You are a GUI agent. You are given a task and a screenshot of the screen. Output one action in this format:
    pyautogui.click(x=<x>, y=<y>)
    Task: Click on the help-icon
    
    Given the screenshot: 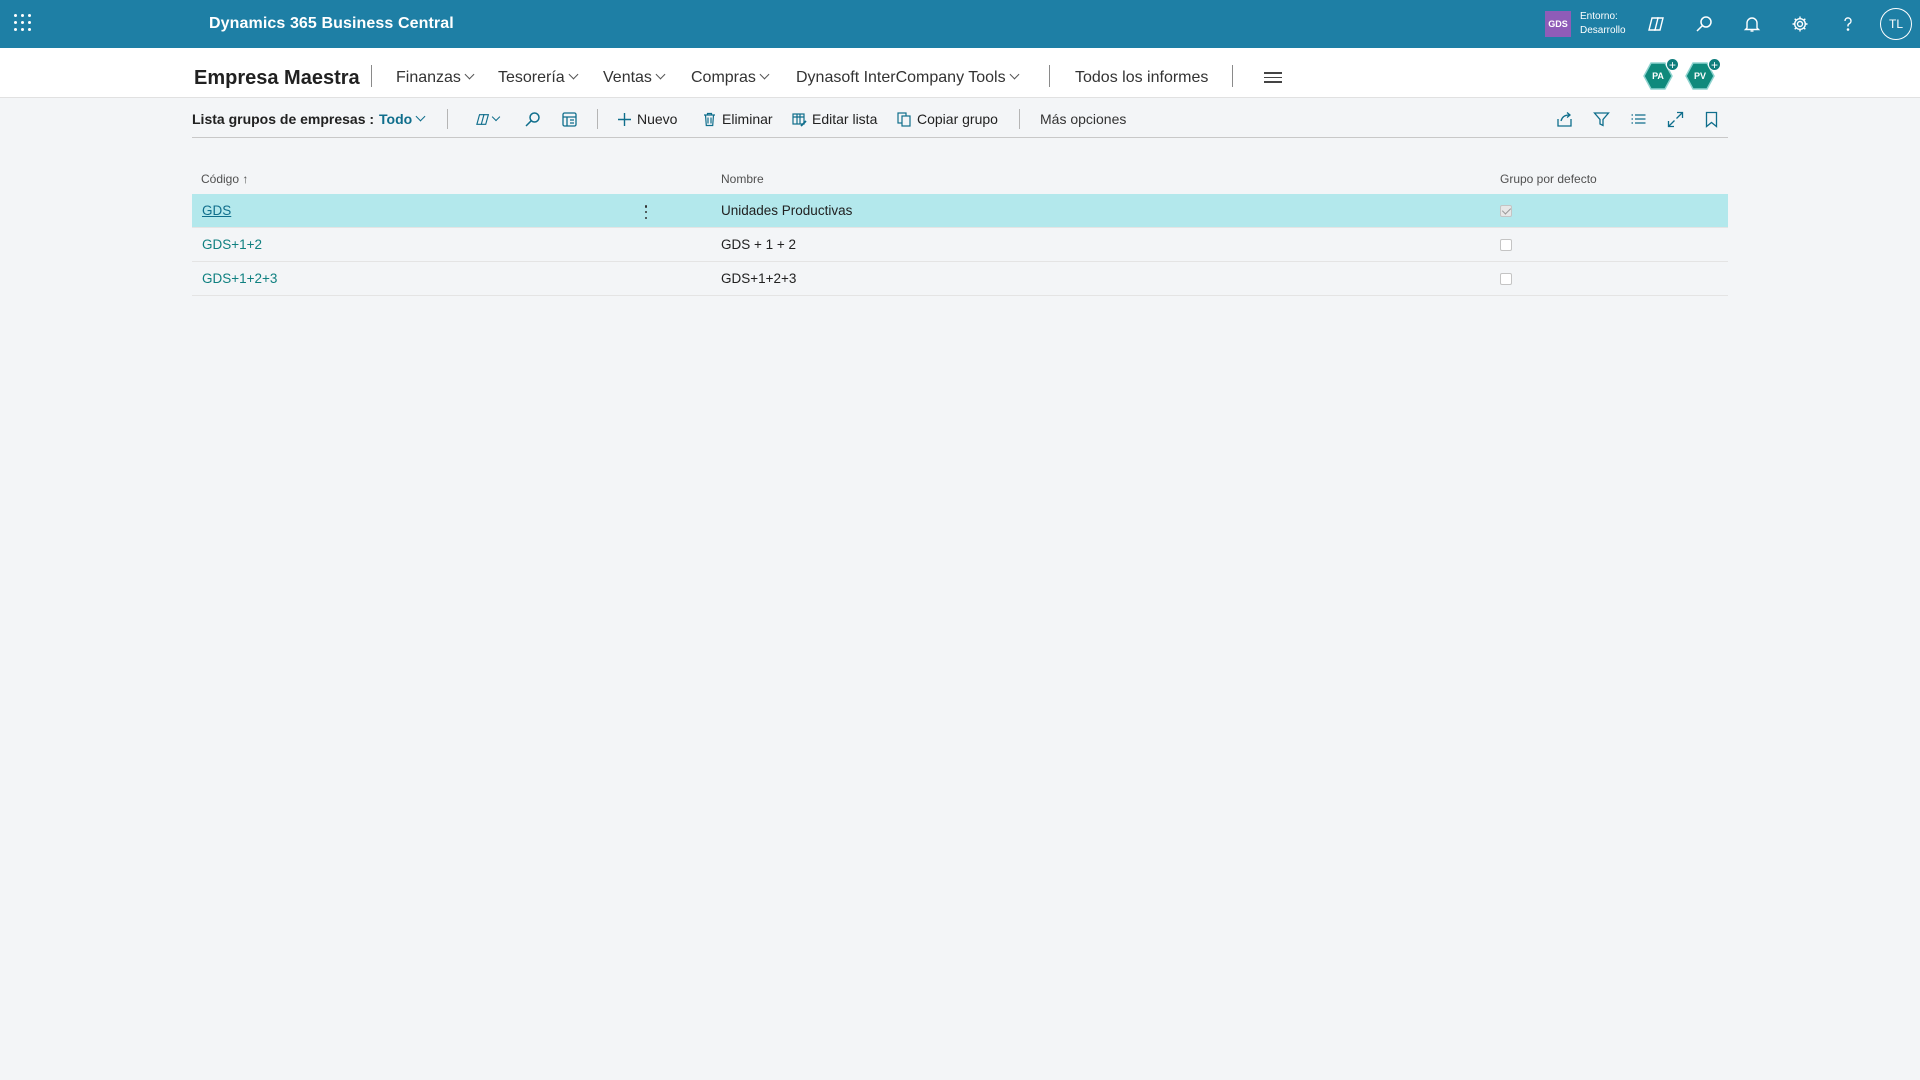 What is the action you would take?
    pyautogui.click(x=1848, y=24)
    